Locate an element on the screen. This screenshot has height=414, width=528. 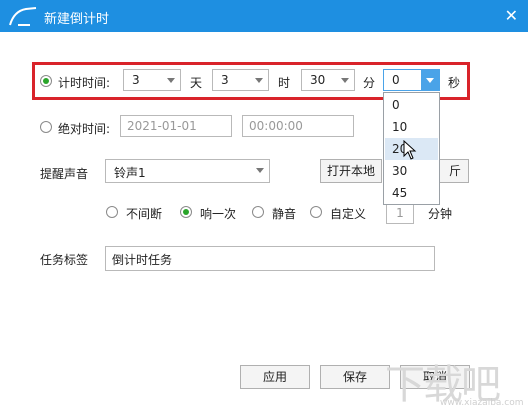
days-select: 3 is located at coordinates (152, 80).